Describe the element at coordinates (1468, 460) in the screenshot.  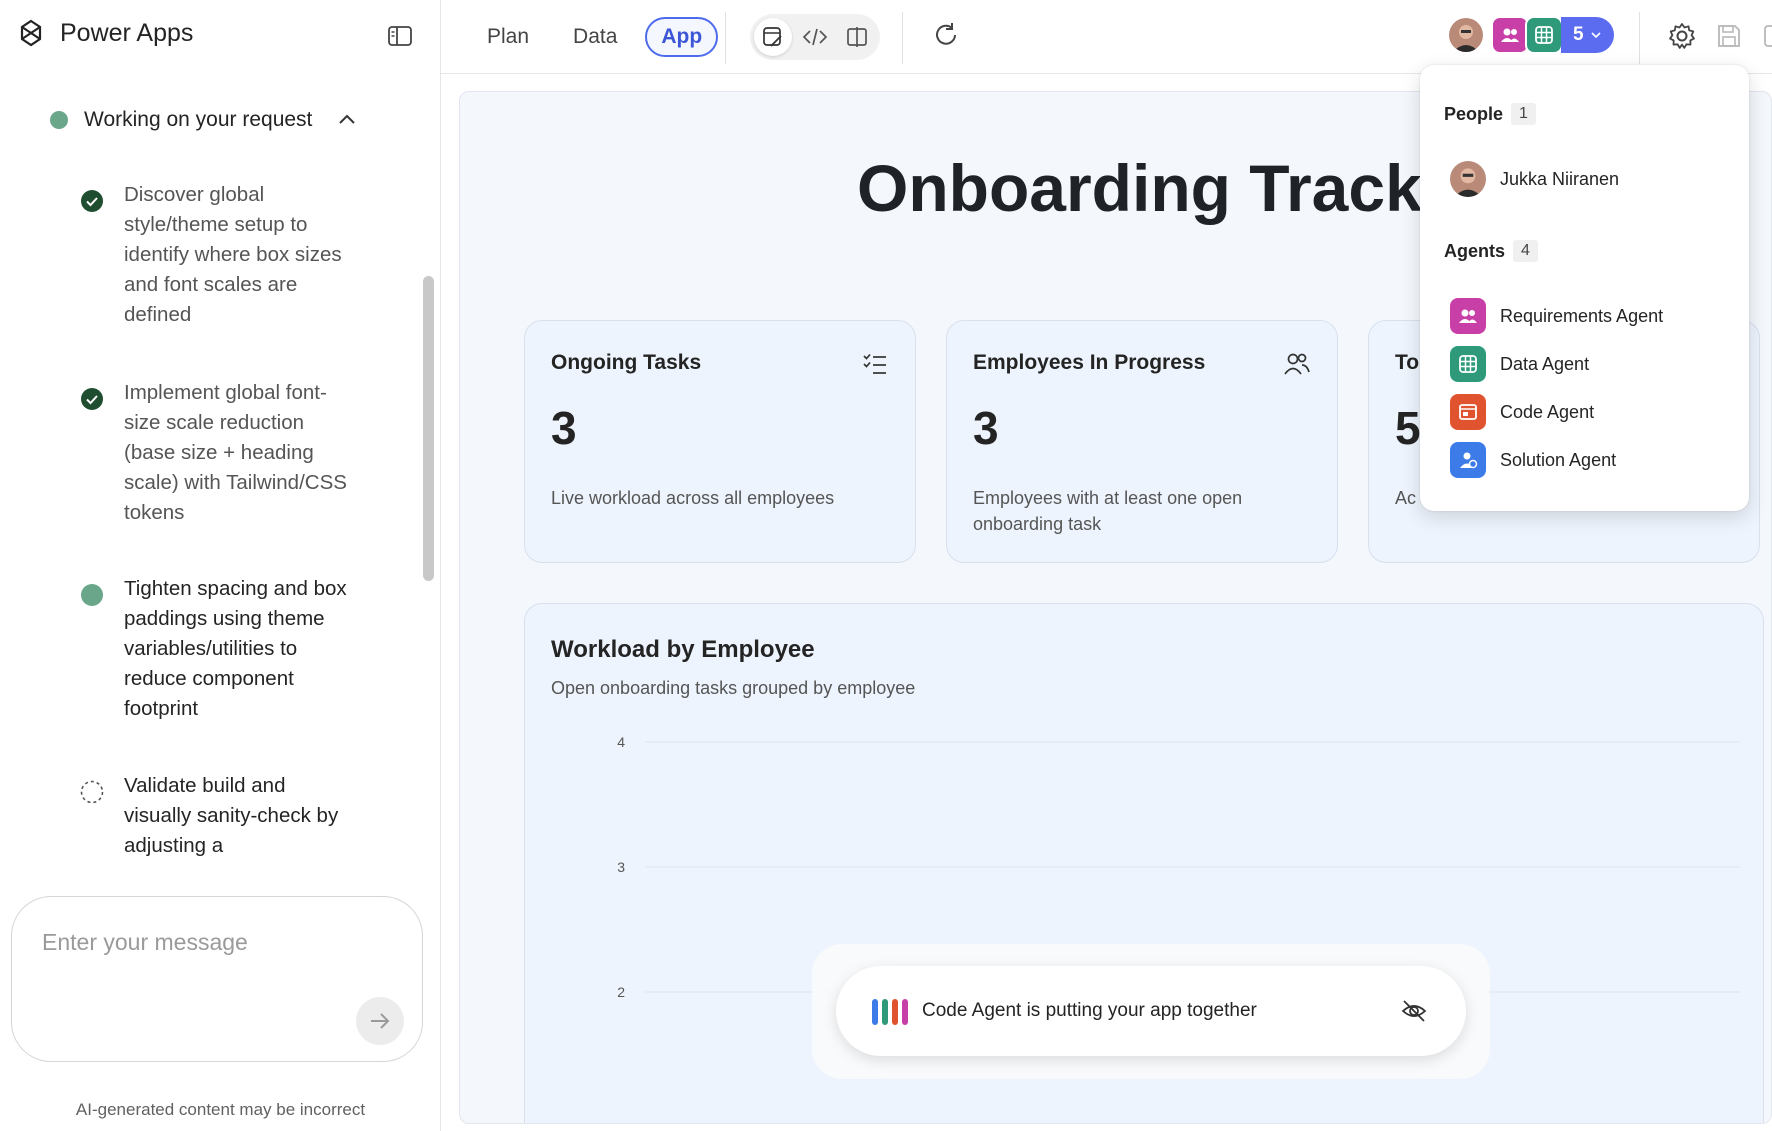
I see `solution-agent-icon` at that location.